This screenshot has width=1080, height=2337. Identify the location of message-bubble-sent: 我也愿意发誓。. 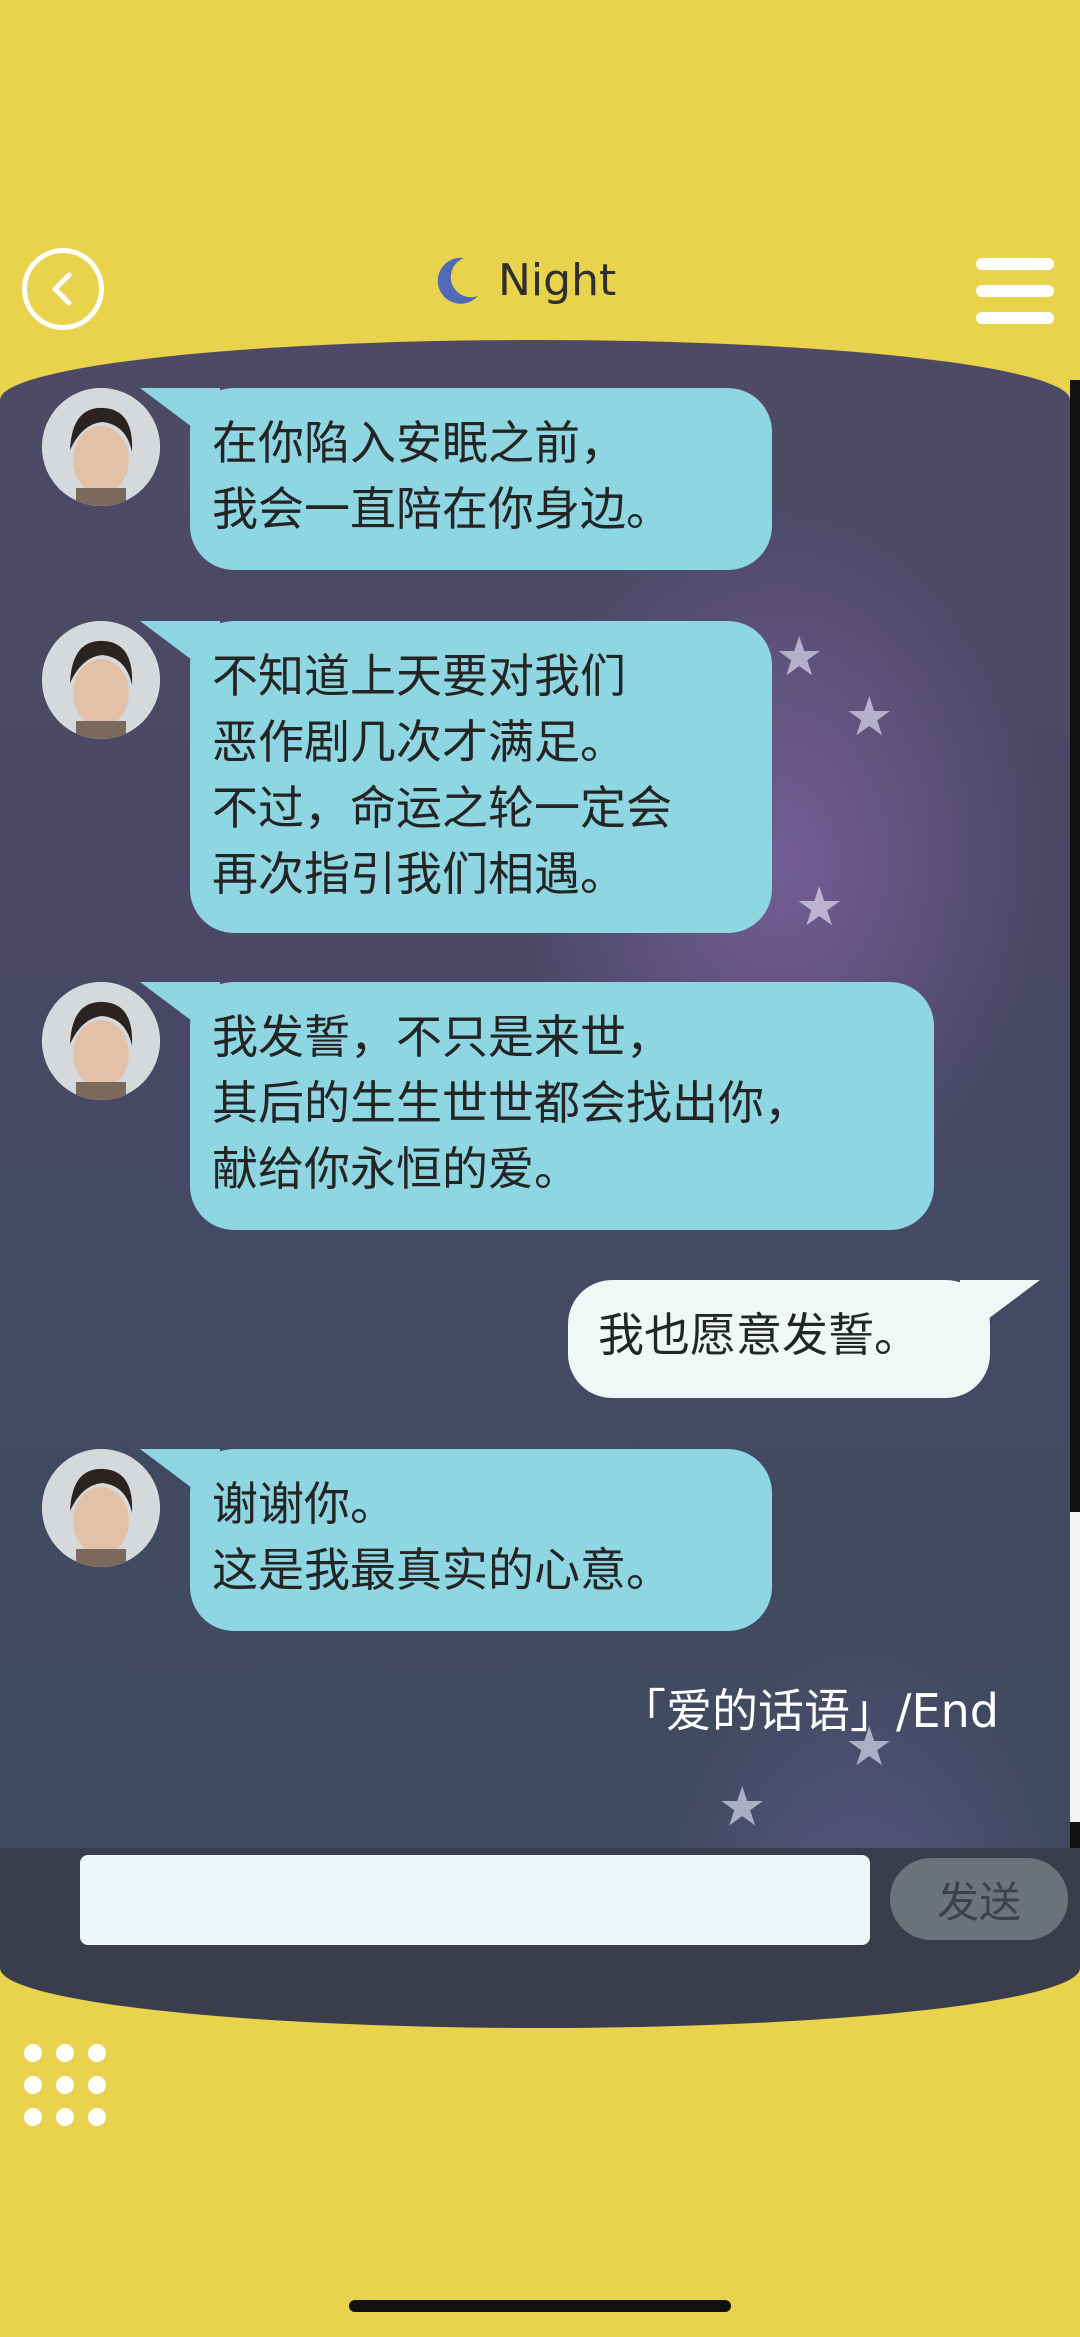
(779, 1339).